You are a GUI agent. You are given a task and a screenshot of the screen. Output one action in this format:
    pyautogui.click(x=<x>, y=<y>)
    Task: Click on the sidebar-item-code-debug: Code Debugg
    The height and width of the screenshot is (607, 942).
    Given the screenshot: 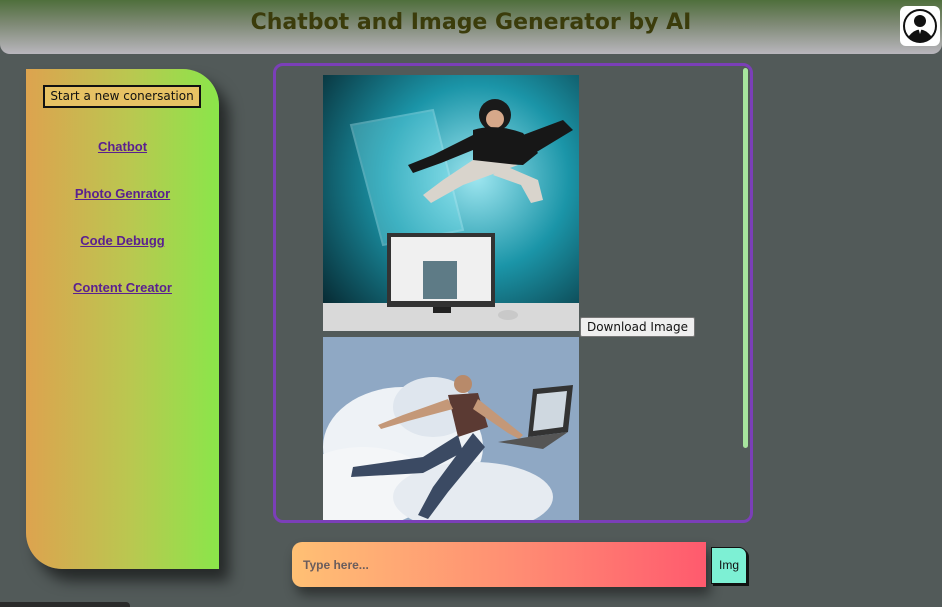 What is the action you would take?
    pyautogui.click(x=122, y=240)
    